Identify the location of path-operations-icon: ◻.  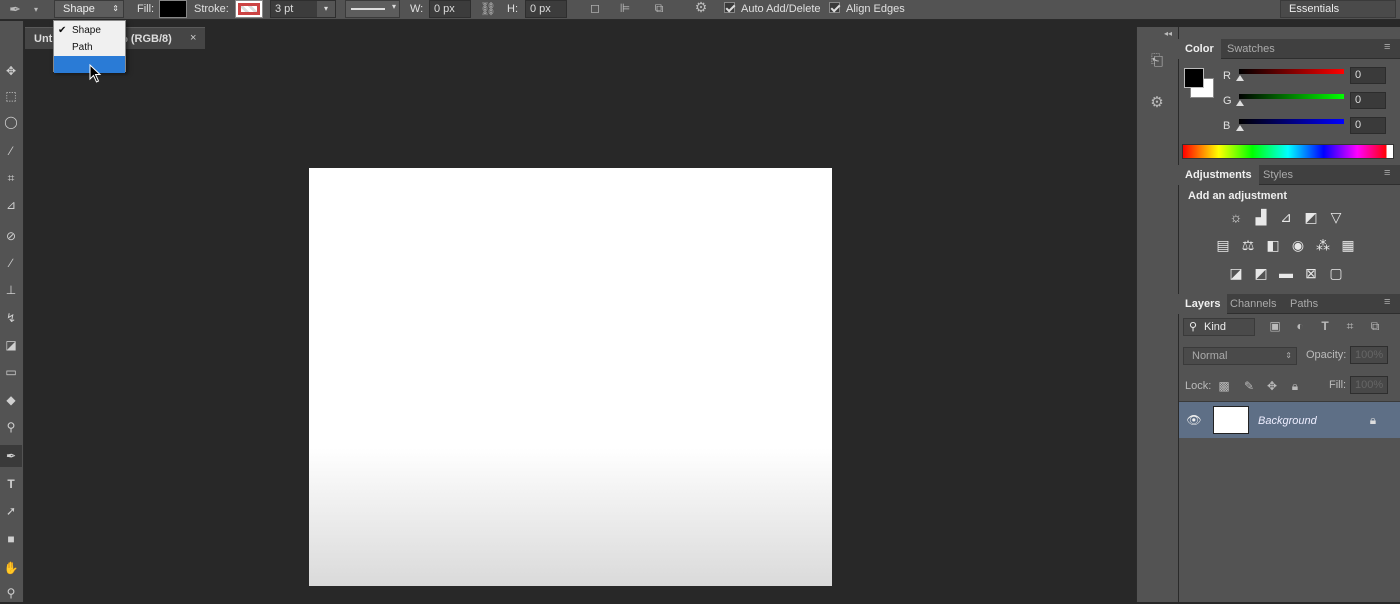
(595, 8).